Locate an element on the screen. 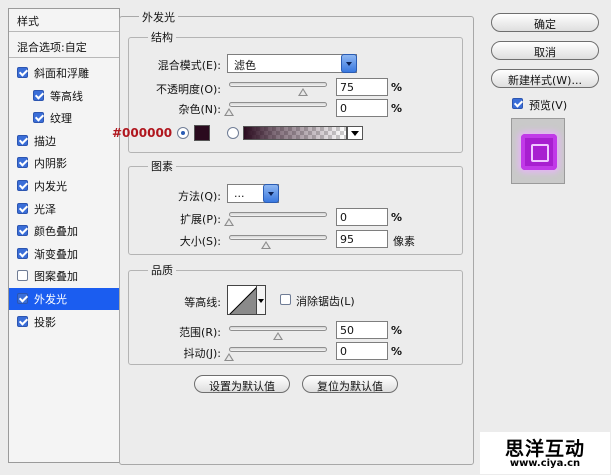 This screenshot has height=475, width=611. size-slider is located at coordinates (278, 237).